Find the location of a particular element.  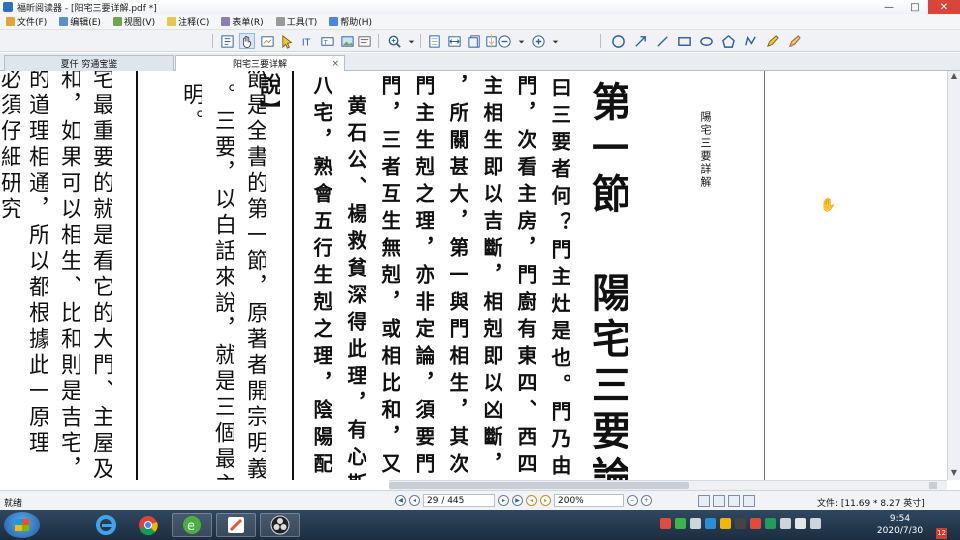

menu-comment-label: 注释(C) is located at coordinates (194, 23).